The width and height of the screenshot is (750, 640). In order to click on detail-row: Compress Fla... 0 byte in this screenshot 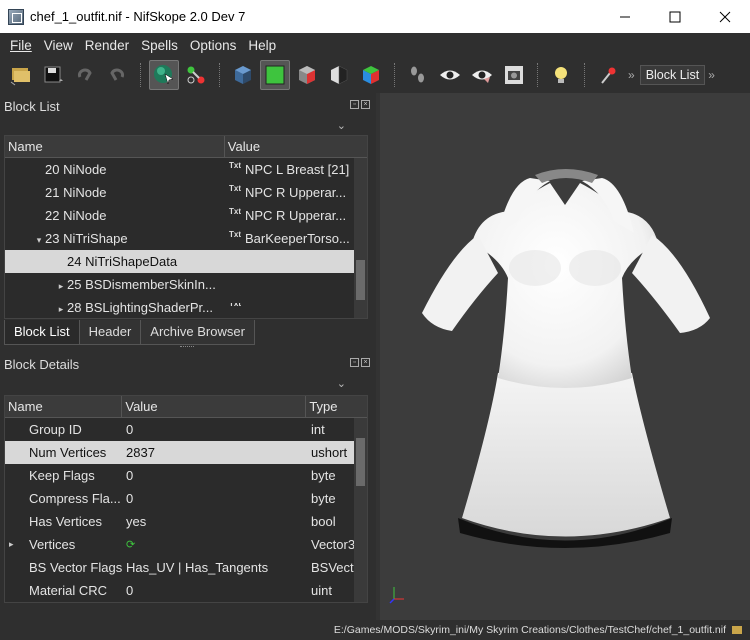, I will do `click(186, 498)`.